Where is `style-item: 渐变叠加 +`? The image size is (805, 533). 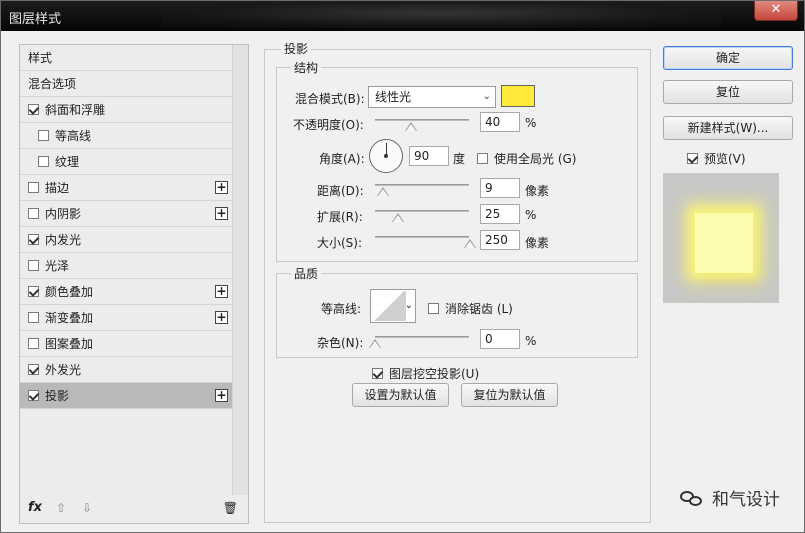
style-item: 渐变叠加 + is located at coordinates (126, 318).